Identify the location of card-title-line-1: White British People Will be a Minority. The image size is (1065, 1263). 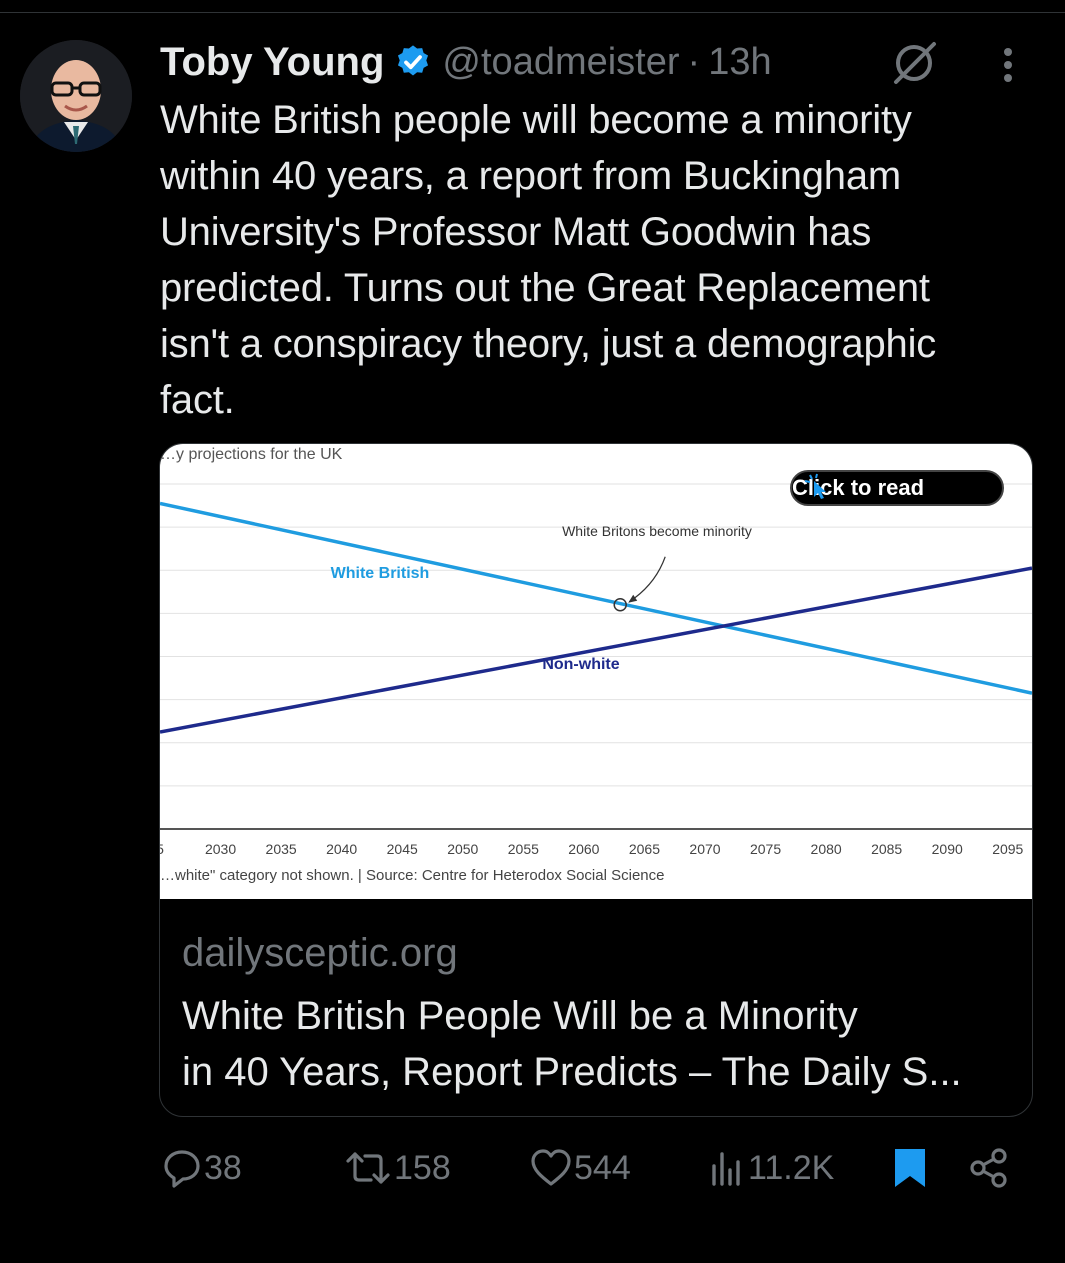
(520, 1016).